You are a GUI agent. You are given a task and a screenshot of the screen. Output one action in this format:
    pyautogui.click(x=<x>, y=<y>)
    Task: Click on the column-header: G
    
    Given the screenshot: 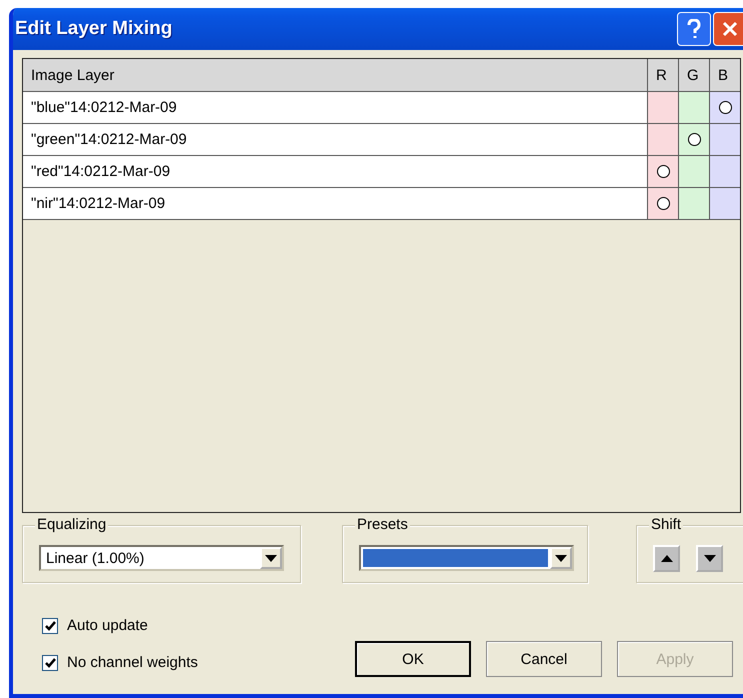 What is the action you would take?
    pyautogui.click(x=693, y=75)
    